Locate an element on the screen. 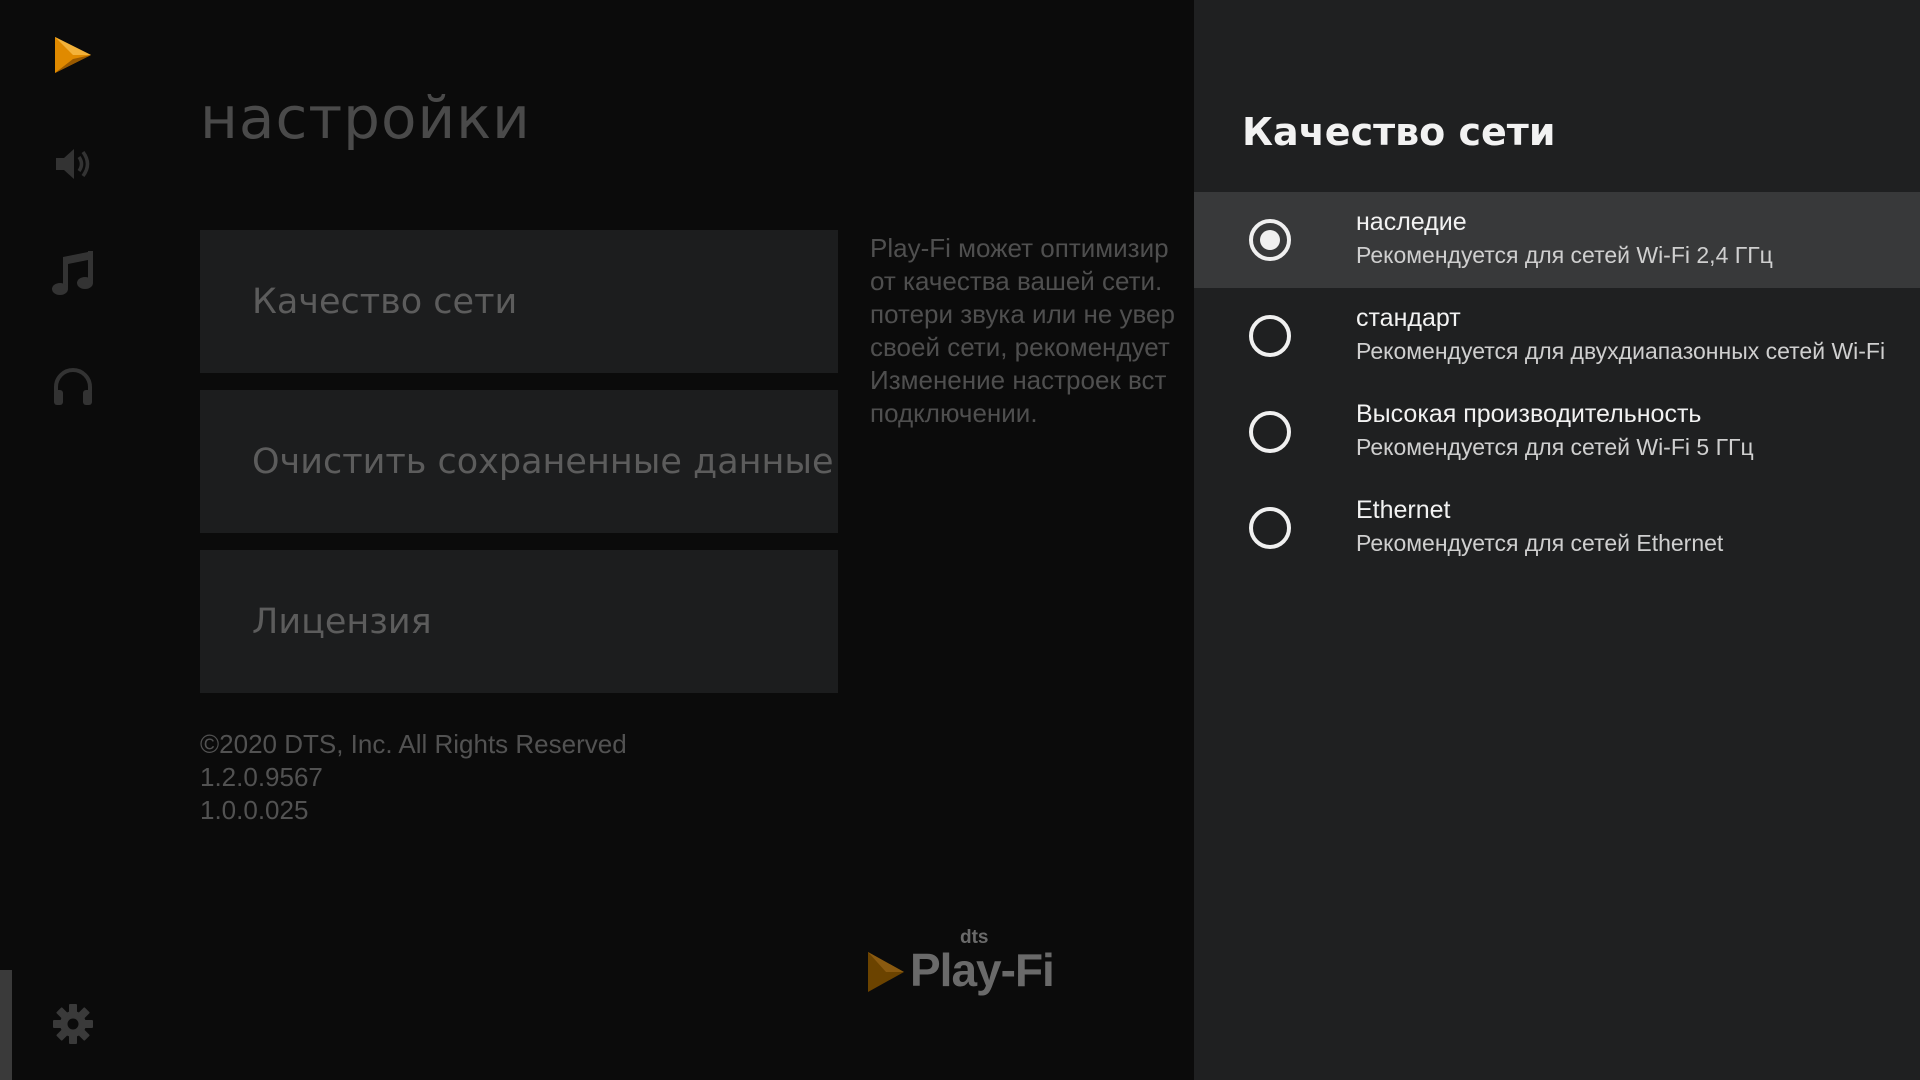 The width and height of the screenshot is (1920, 1080). option-title: Ethernet is located at coordinates (1403, 510).